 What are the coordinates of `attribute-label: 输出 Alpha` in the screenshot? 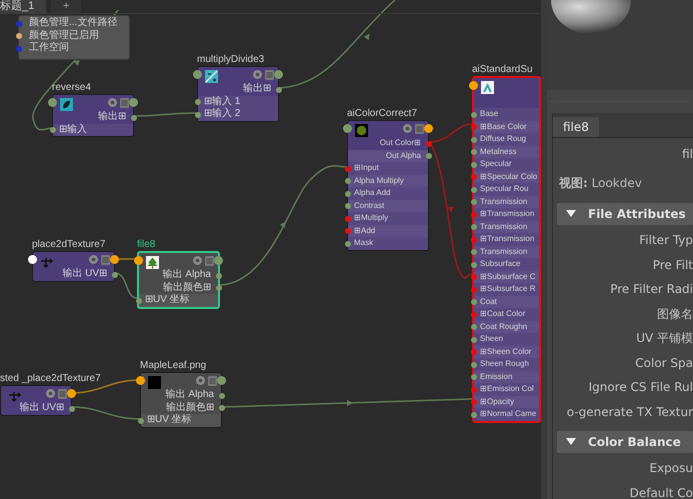 It's located at (190, 395).